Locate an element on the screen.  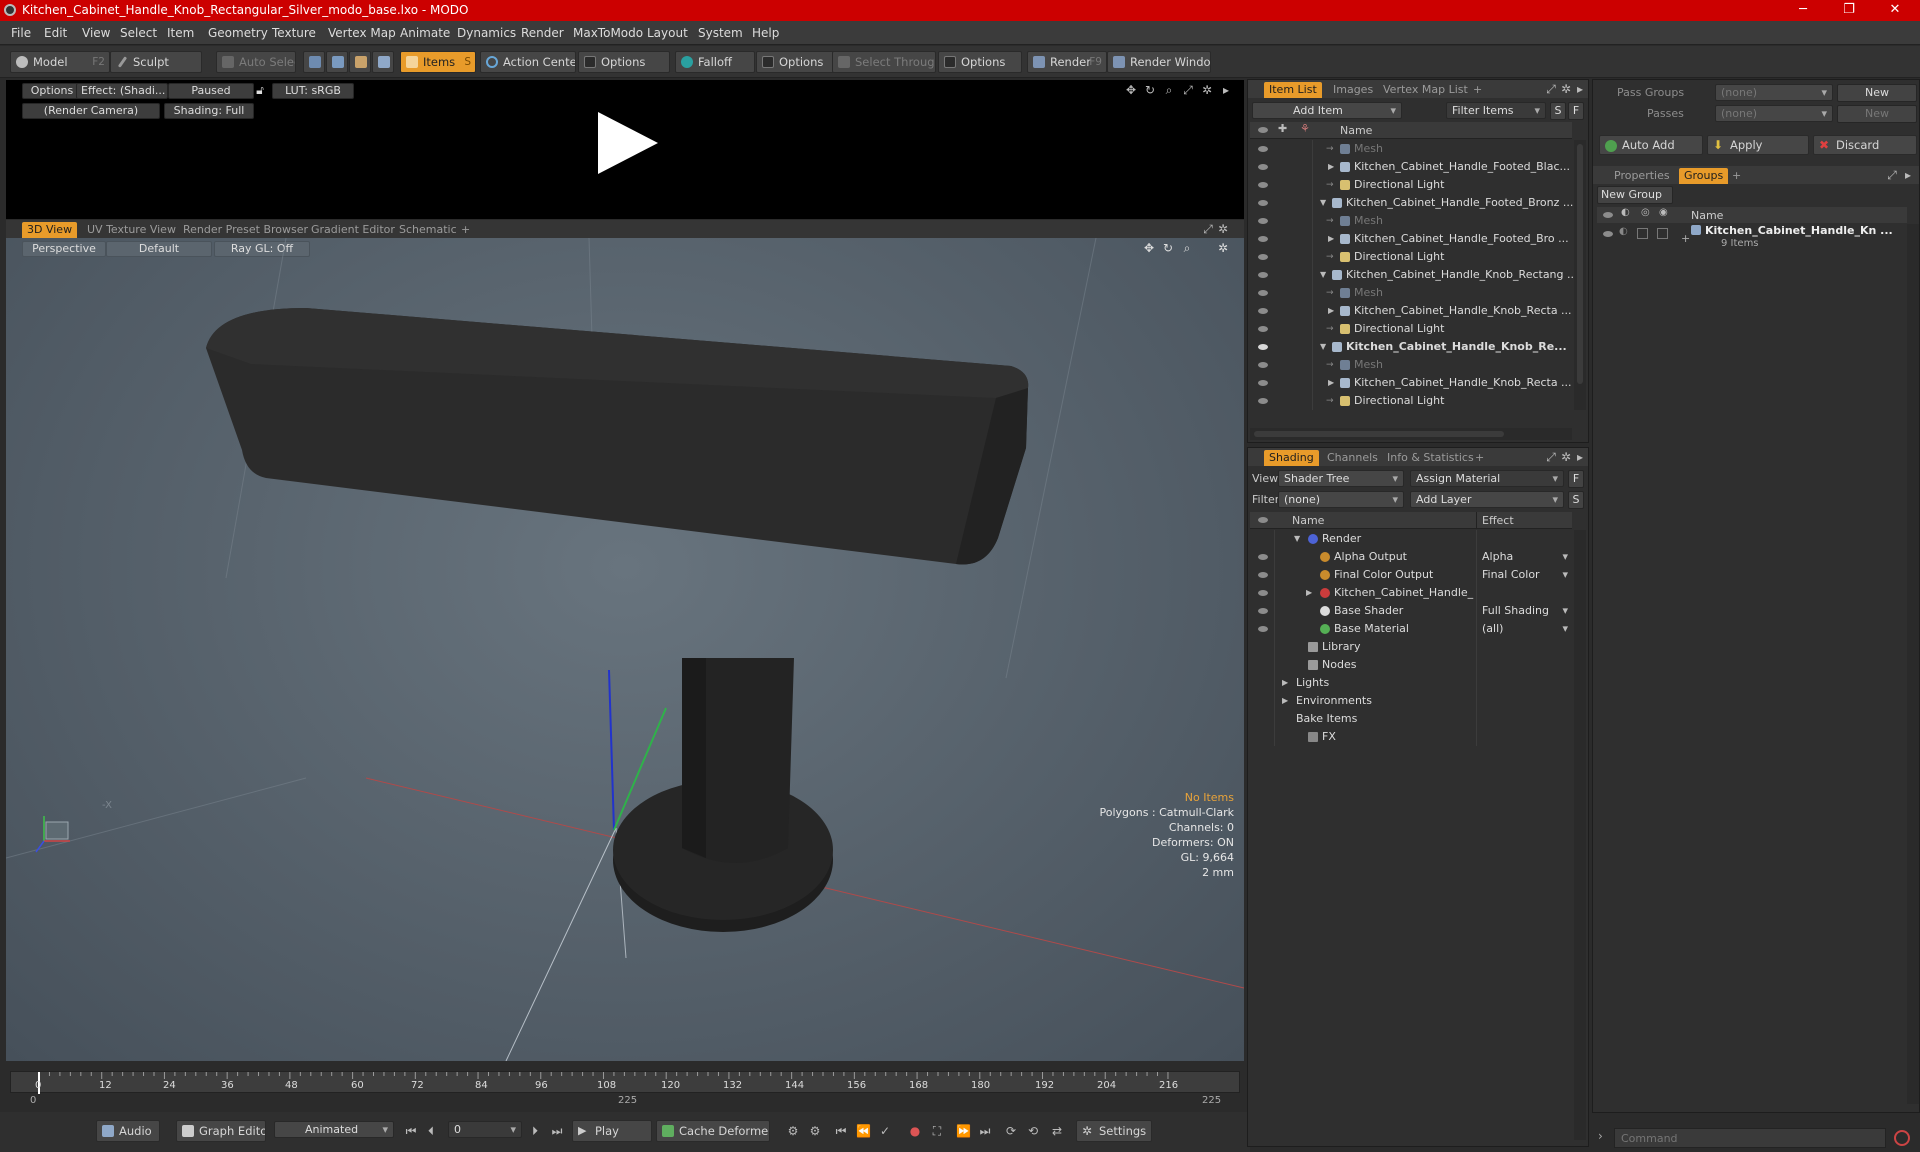
select-through-options-button: Options is located at coordinates (980, 62).